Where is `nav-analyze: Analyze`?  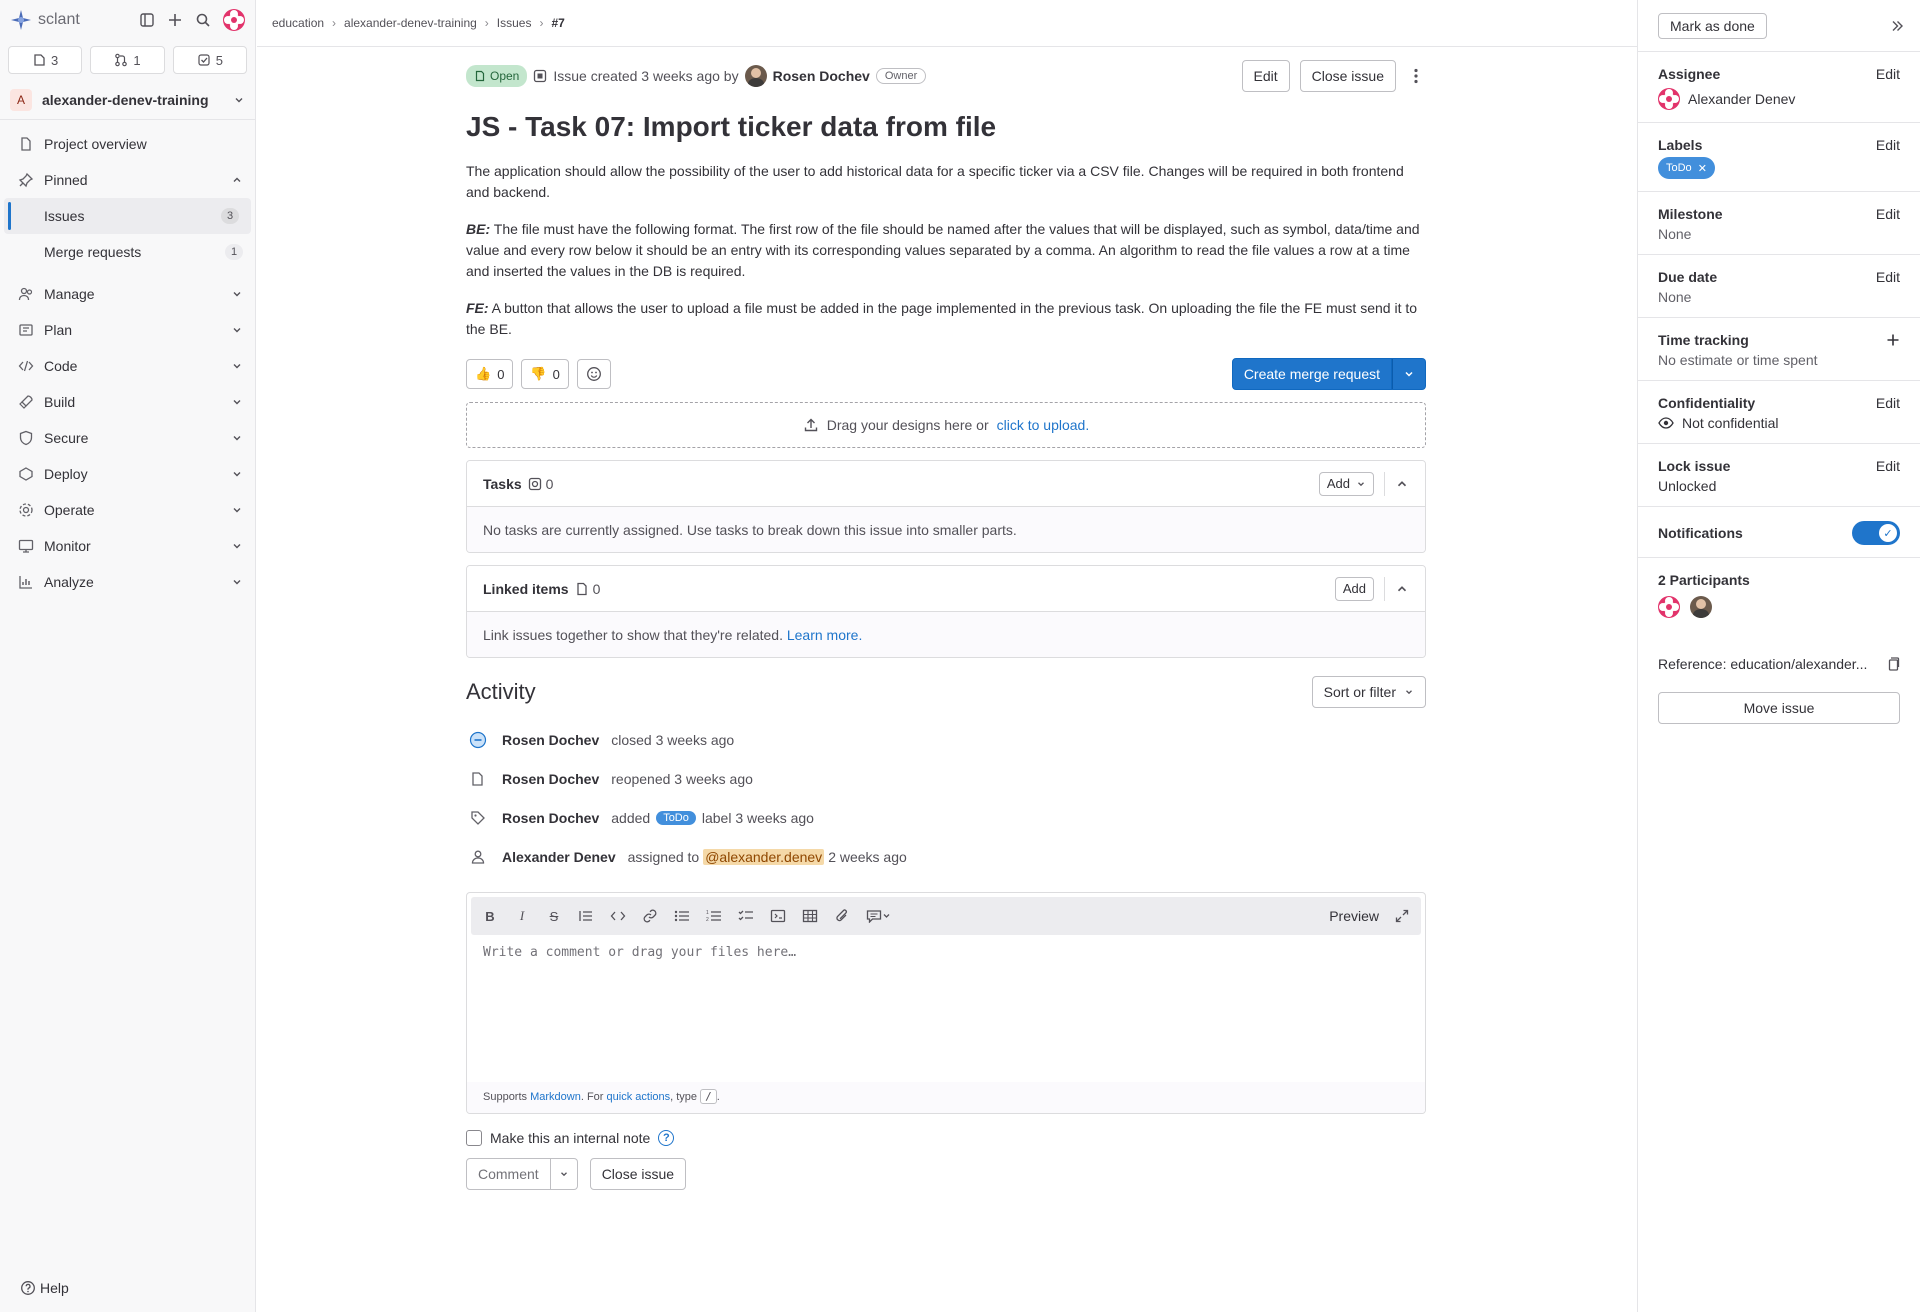
nav-analyze: Analyze is located at coordinates (127, 582).